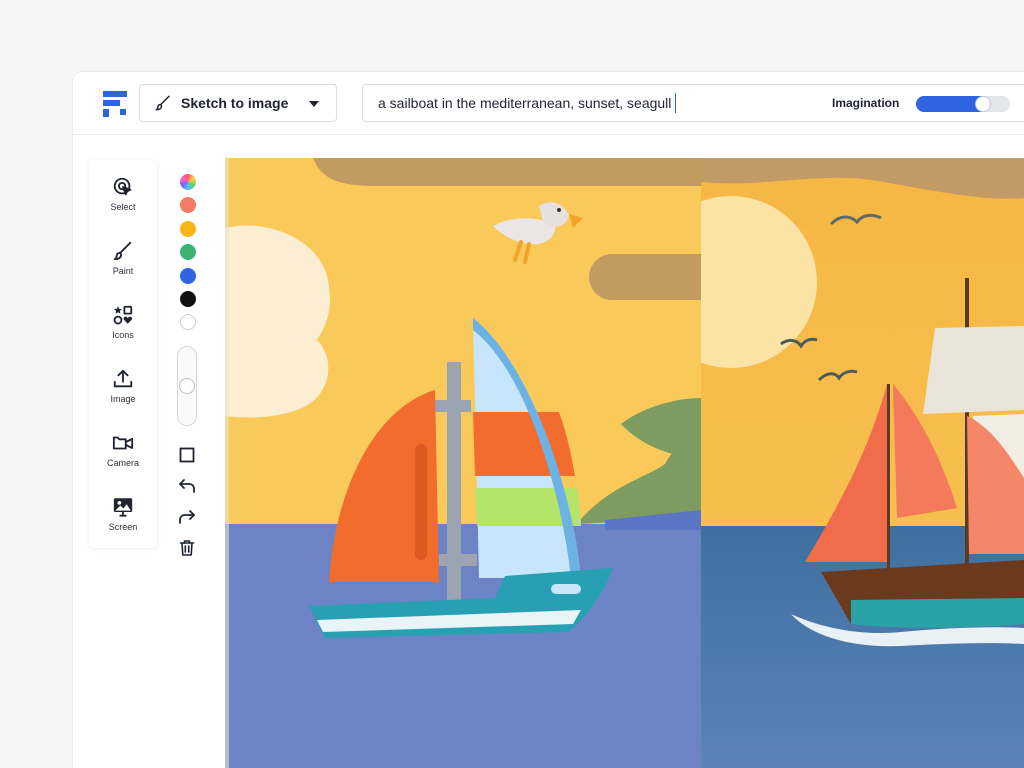 This screenshot has height=768, width=1024. Describe the element at coordinates (115, 104) in the screenshot. I see `app-logo` at that location.